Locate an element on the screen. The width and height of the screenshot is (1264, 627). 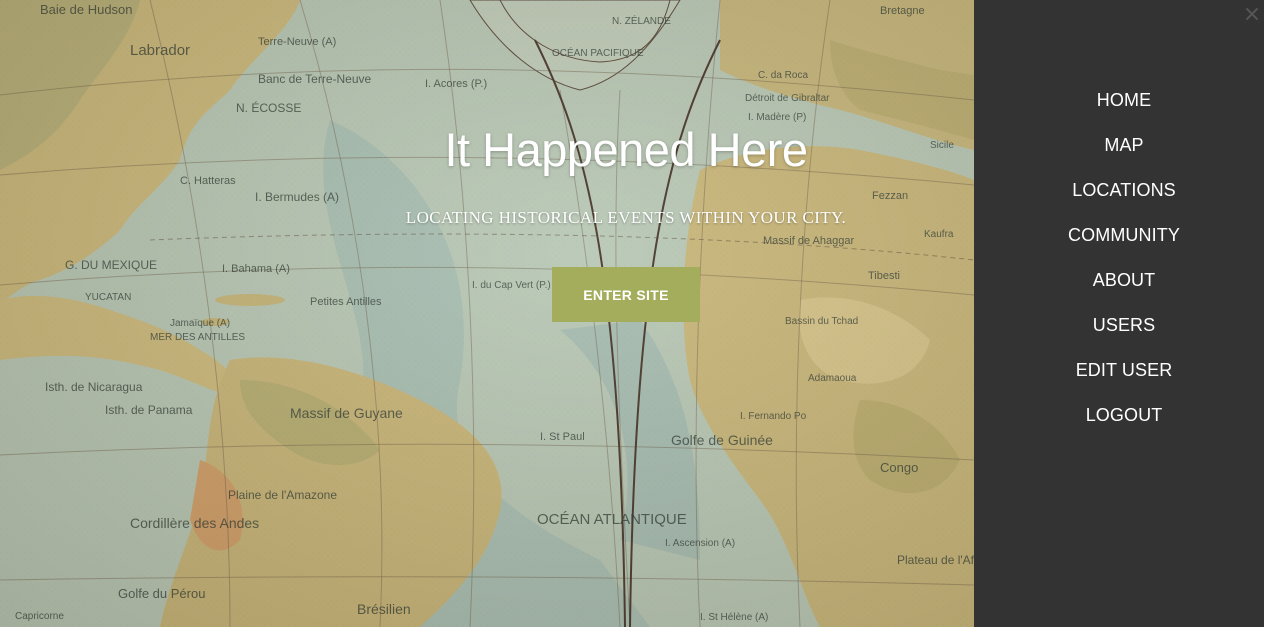
map-label: Tibesti is located at coordinates (884, 276).